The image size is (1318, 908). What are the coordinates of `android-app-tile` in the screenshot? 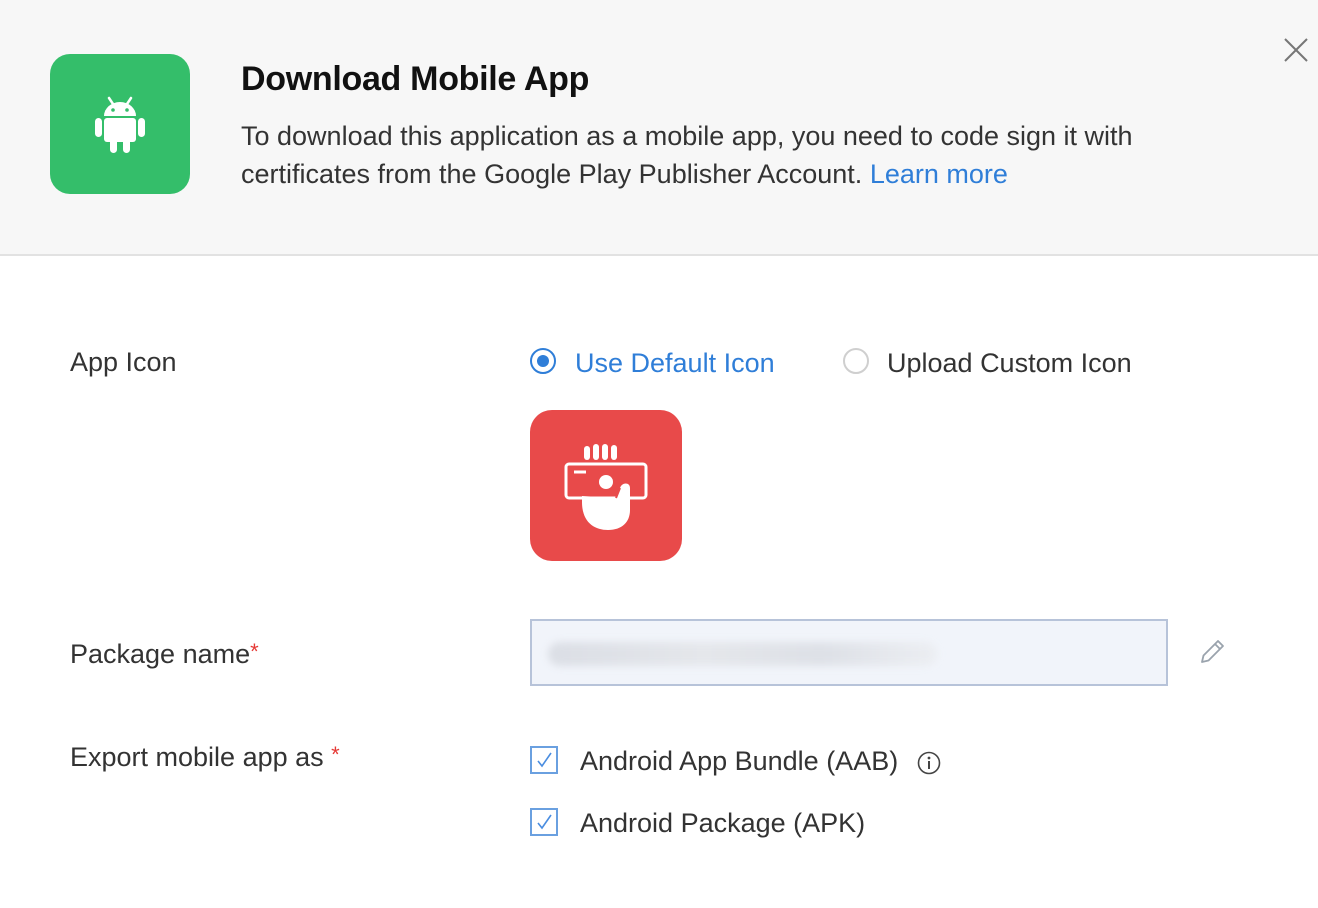 It's located at (120, 124).